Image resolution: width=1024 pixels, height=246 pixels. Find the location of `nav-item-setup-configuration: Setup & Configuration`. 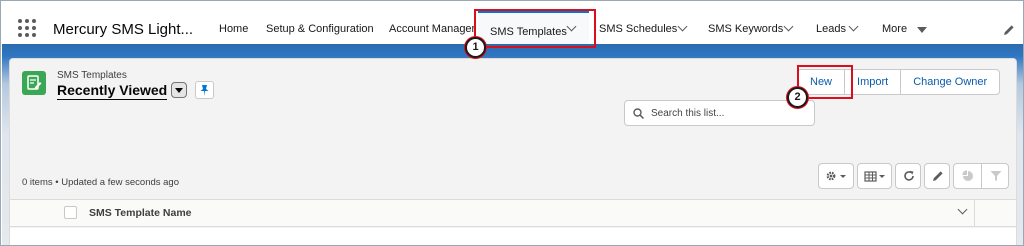

nav-item-setup-configuration: Setup & Configuration is located at coordinates (320, 29).